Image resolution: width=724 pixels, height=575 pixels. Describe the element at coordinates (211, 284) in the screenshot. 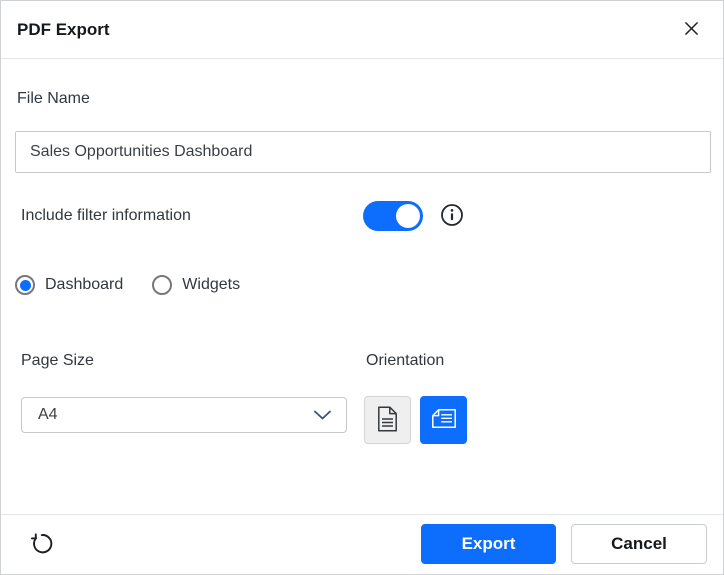

I see `radio-label-widgets: Widgets` at that location.